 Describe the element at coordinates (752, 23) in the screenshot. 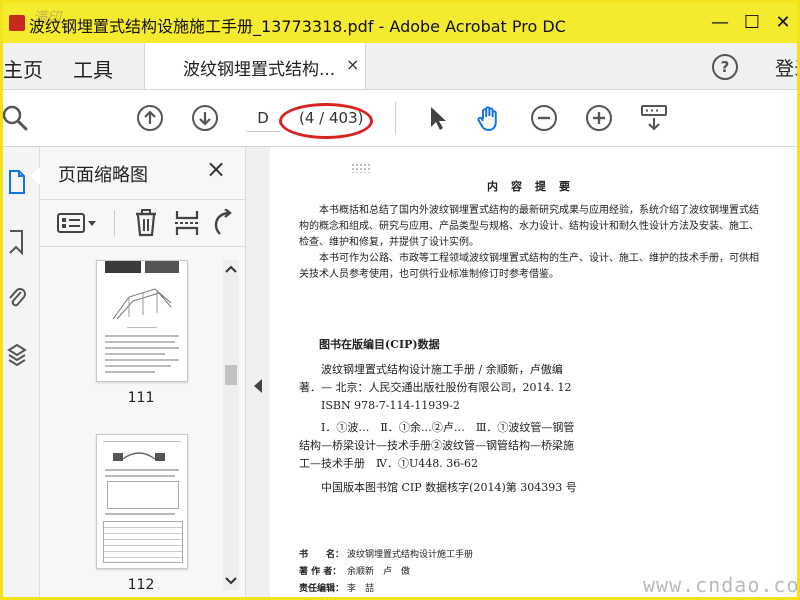

I see `maximize-button: ☐` at that location.